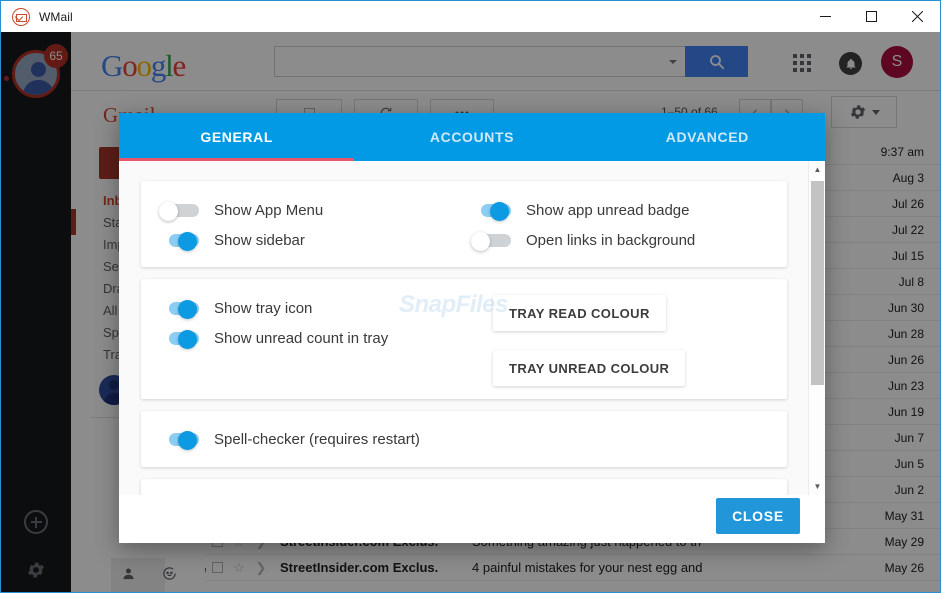 The width and height of the screenshot is (941, 593). I want to click on option-label: Spell-checker (requires restart), so click(317, 439).